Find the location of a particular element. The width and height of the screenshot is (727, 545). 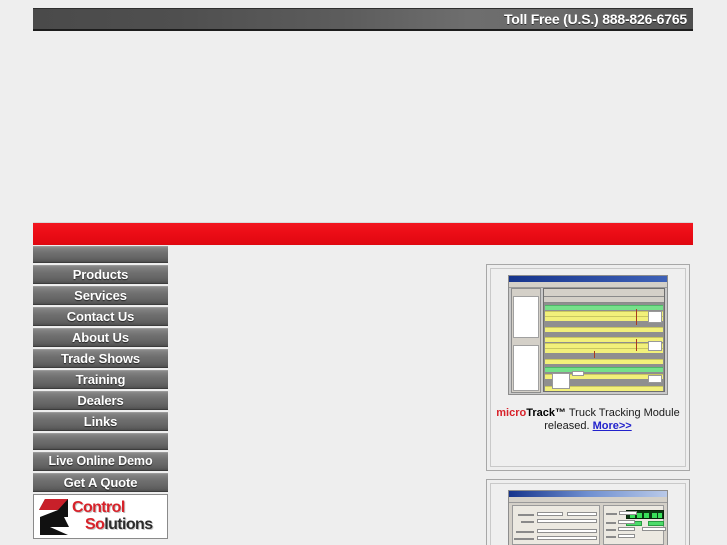

sidebar-item-contact-us: Contact Us is located at coordinates (100, 316).